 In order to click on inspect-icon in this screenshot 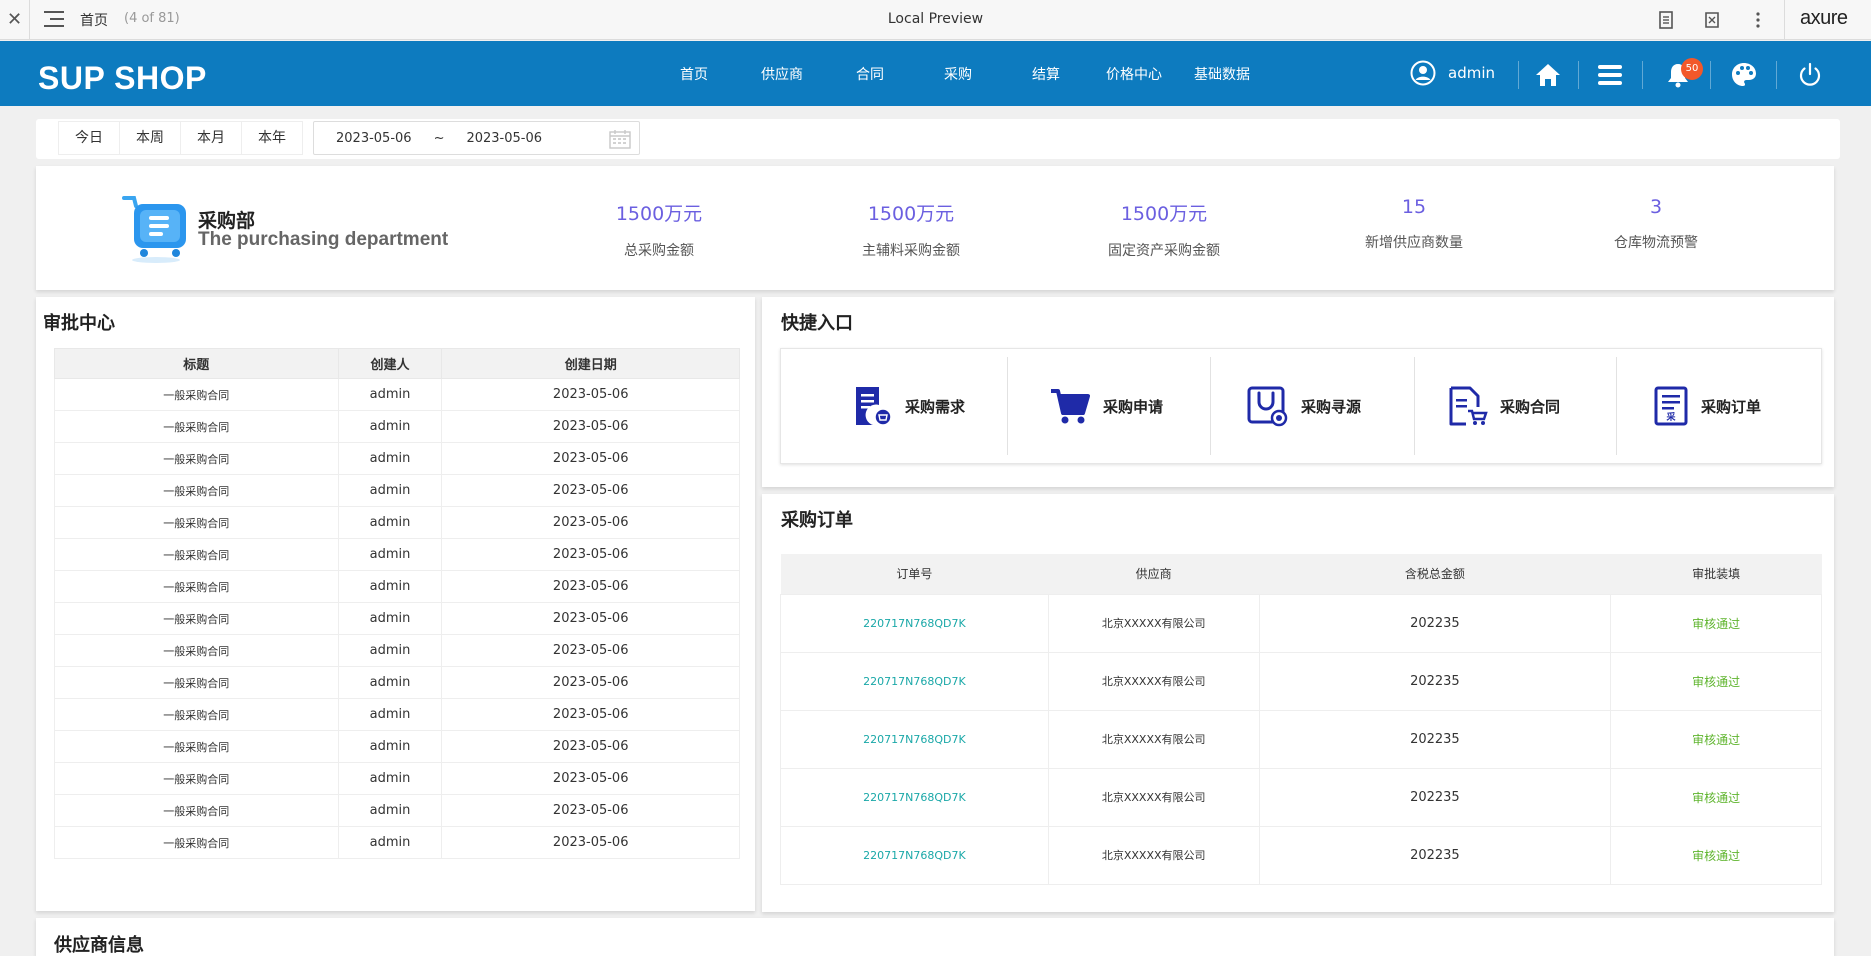, I will do `click(1712, 20)`.